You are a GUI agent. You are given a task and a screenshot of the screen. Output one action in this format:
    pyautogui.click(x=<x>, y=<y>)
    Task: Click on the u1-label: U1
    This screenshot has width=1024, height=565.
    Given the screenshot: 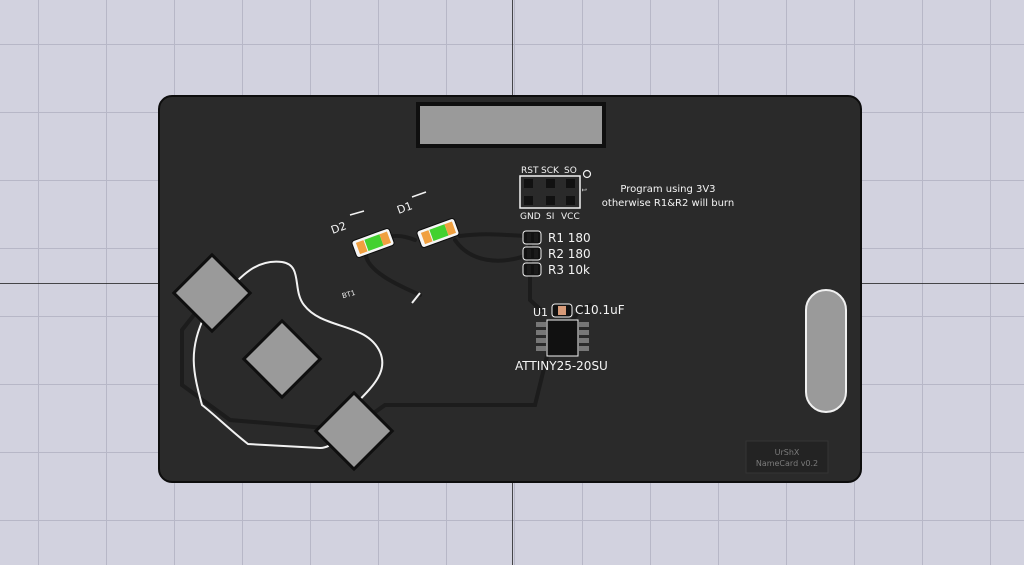 What is the action you would take?
    pyautogui.click(x=540, y=312)
    